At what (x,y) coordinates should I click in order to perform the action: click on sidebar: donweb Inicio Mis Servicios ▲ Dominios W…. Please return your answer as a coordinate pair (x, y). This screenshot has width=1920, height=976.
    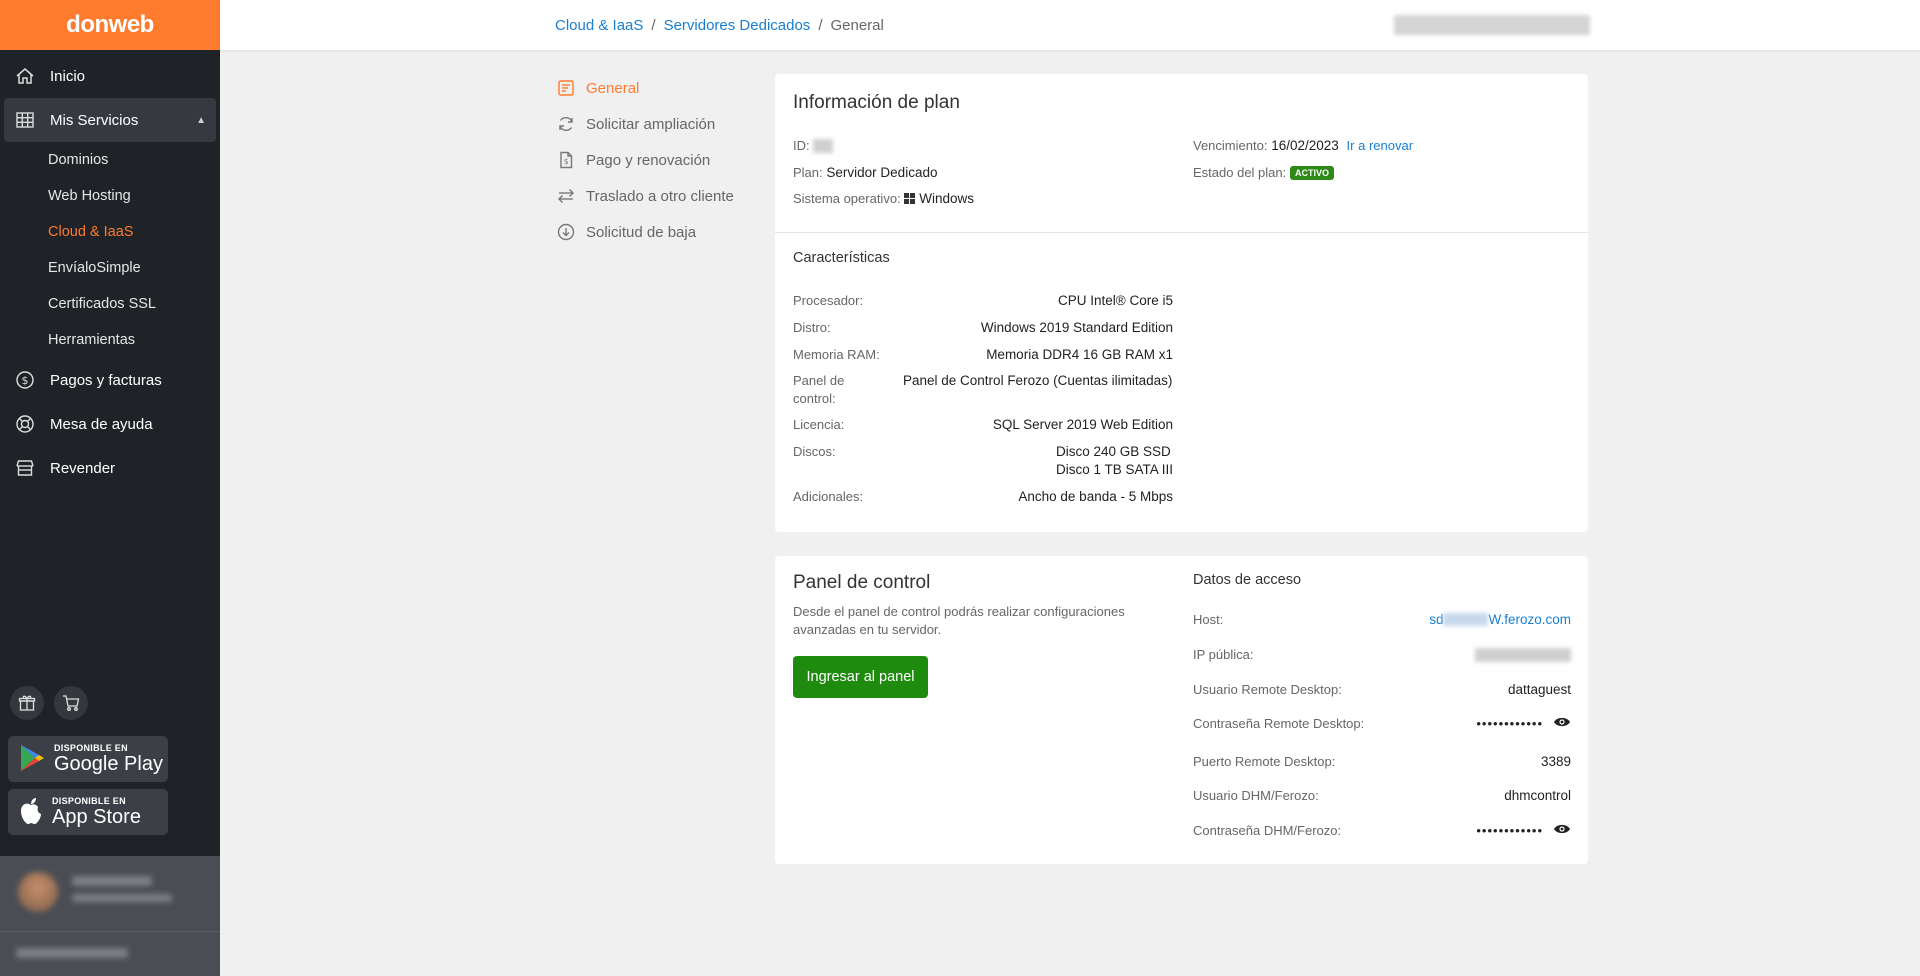
    Looking at the image, I should click on (110, 488).